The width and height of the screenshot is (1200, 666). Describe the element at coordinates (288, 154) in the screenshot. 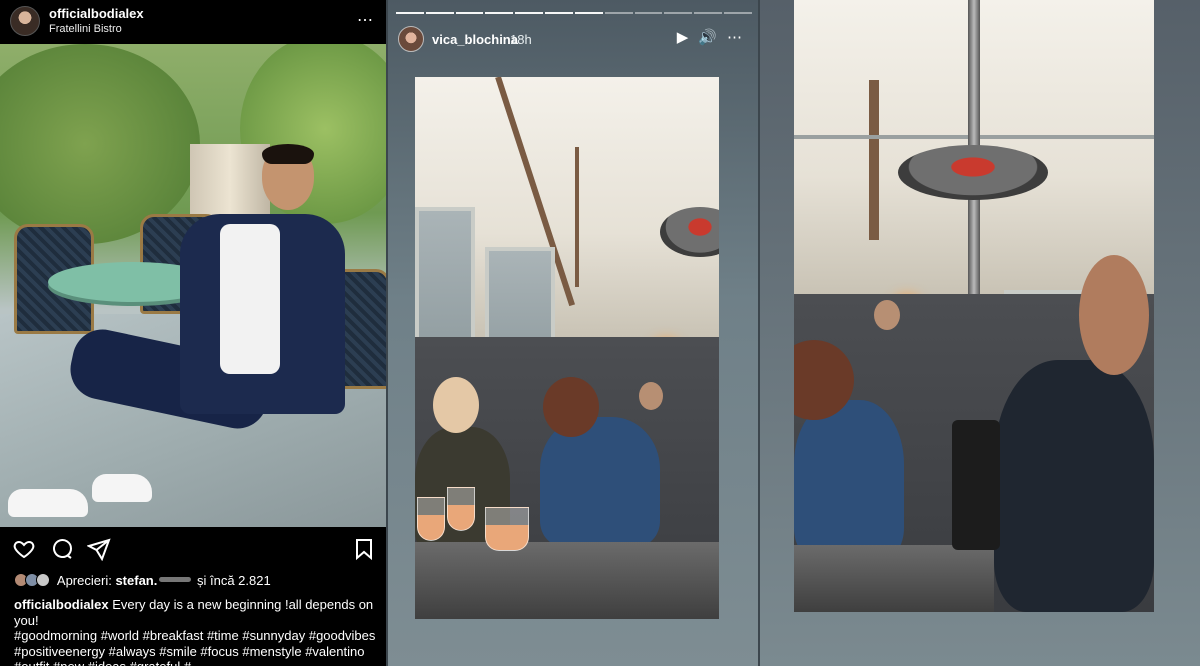

I see `person-hair` at that location.